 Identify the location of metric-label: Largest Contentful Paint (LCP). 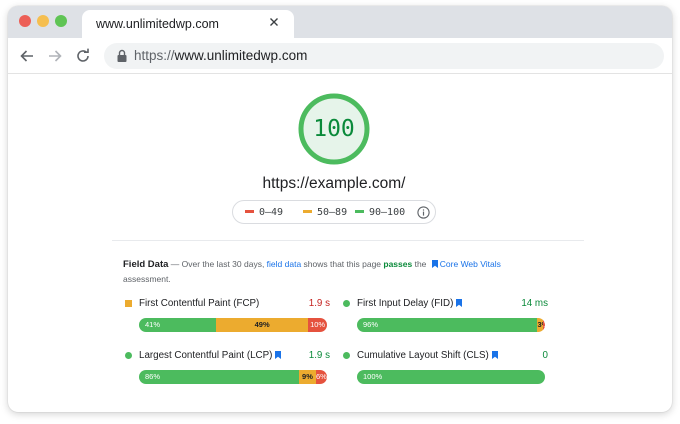
(210, 355).